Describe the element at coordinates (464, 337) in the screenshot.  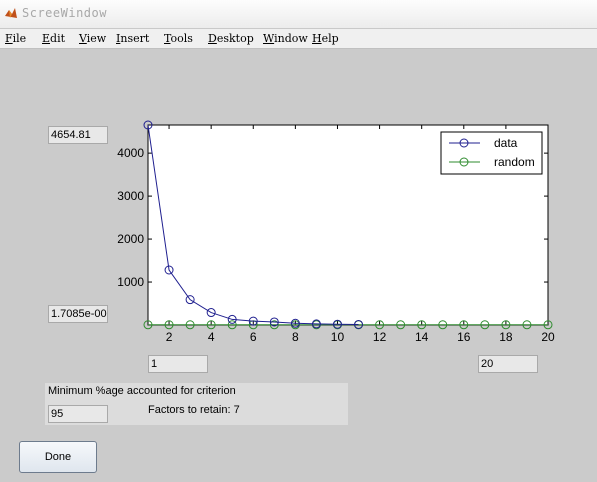
I see `x-tick-label: 16` at that location.